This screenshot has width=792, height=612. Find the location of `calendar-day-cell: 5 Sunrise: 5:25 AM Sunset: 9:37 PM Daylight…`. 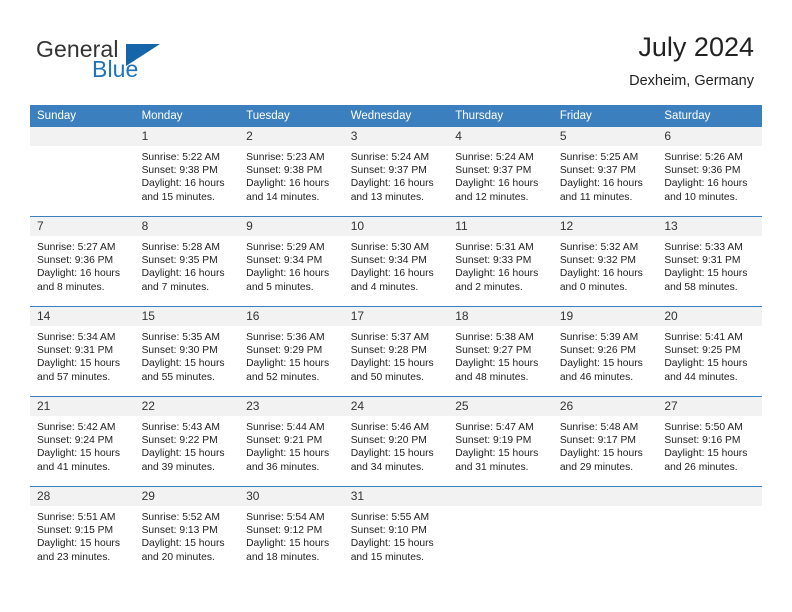

calendar-day-cell: 5 Sunrise: 5:25 AM Sunset: 9:37 PM Daylight… is located at coordinates (605, 172).